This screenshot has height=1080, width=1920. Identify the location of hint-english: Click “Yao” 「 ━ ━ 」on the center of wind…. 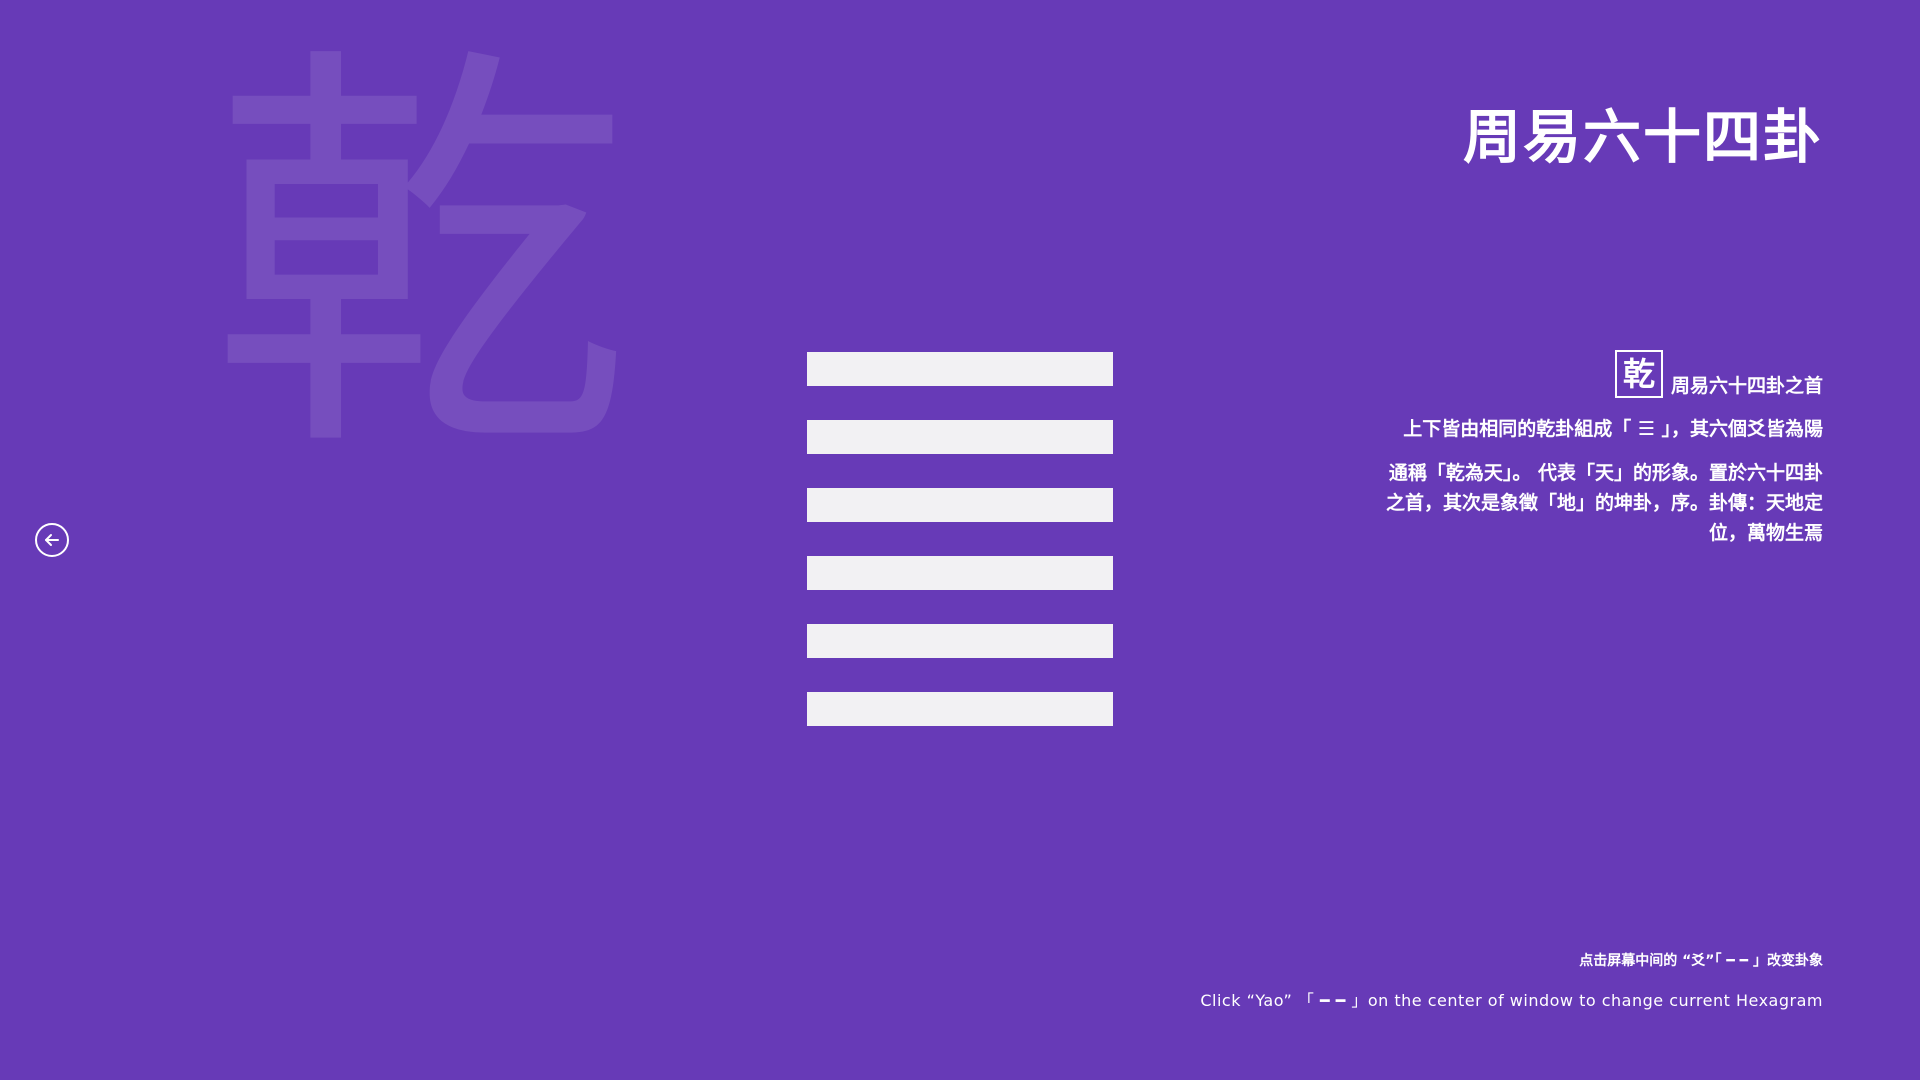
(1511, 1000).